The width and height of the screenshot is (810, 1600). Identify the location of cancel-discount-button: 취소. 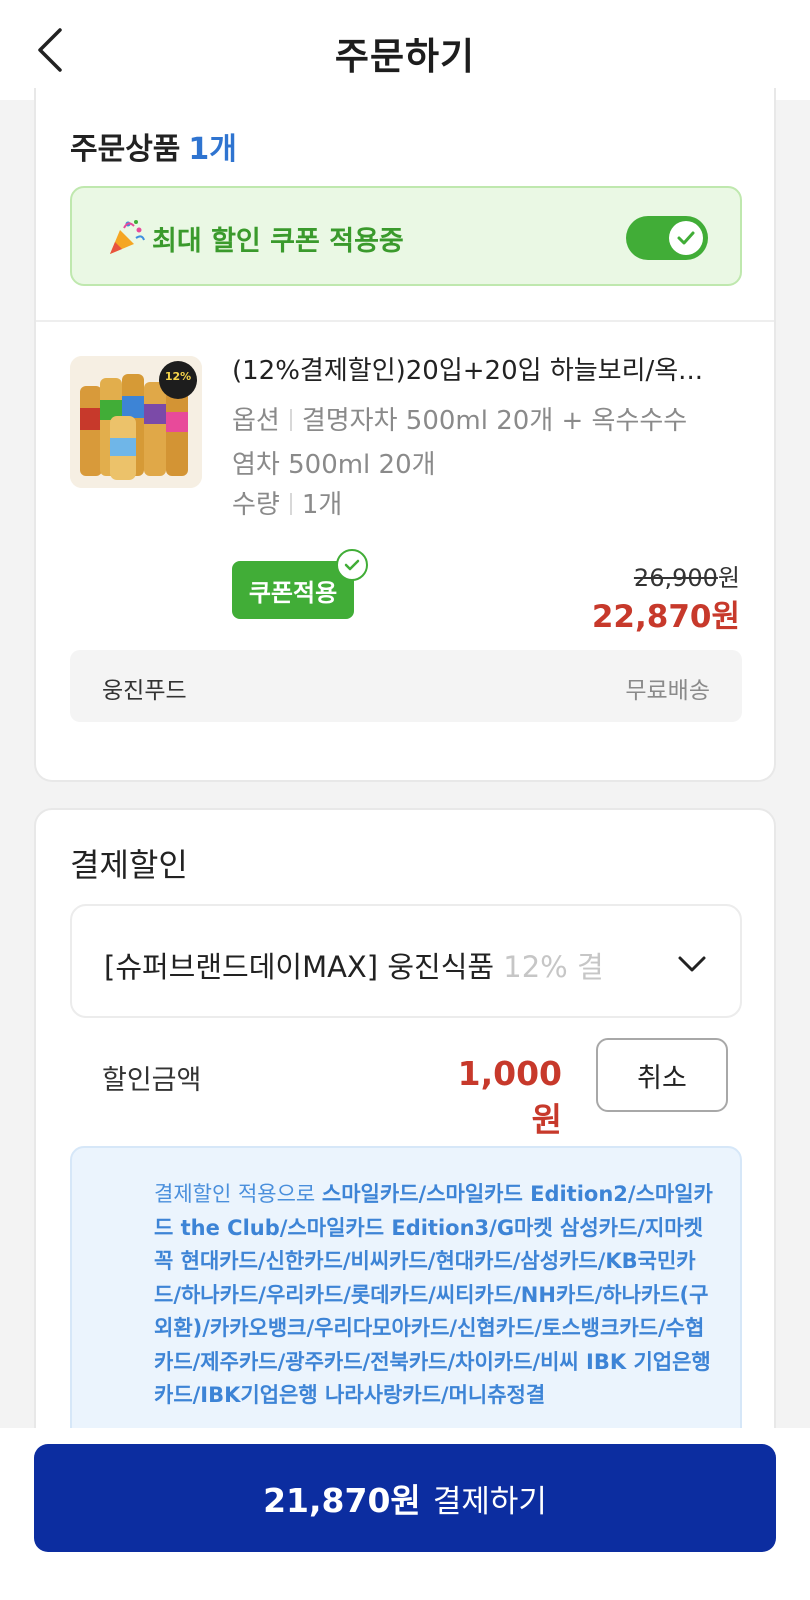
(662, 1075).